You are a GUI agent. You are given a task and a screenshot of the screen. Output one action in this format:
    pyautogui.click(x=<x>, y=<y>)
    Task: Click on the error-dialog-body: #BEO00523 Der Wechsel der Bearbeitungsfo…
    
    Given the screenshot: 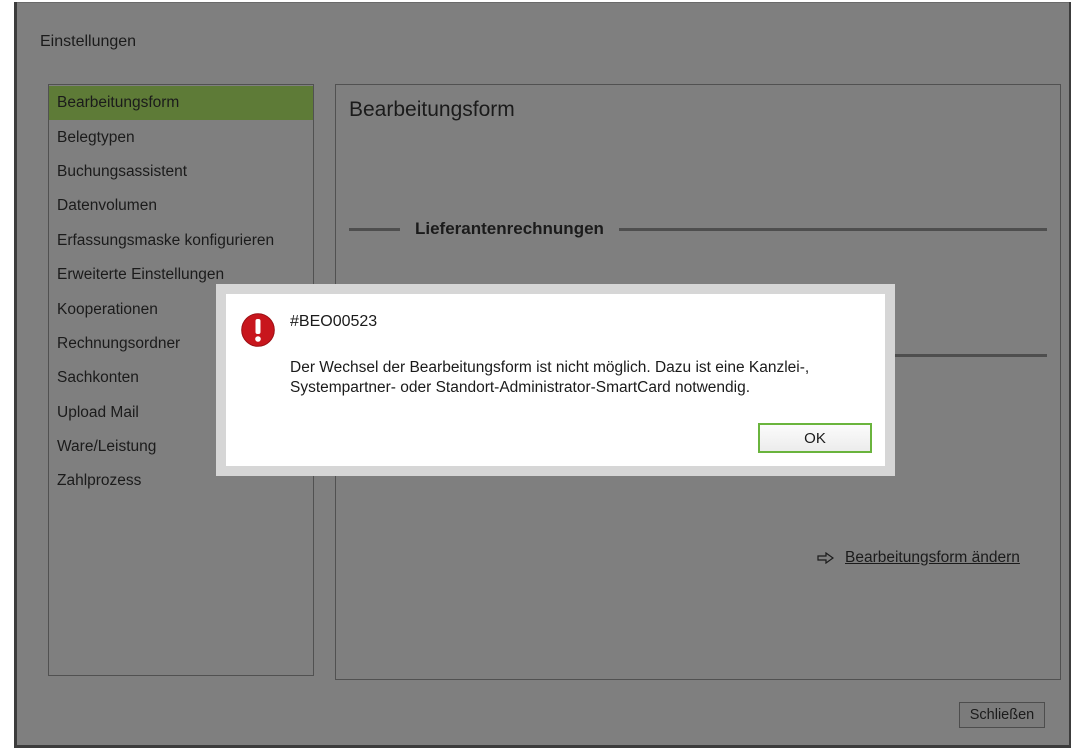 What is the action you would take?
    pyautogui.click(x=555, y=380)
    